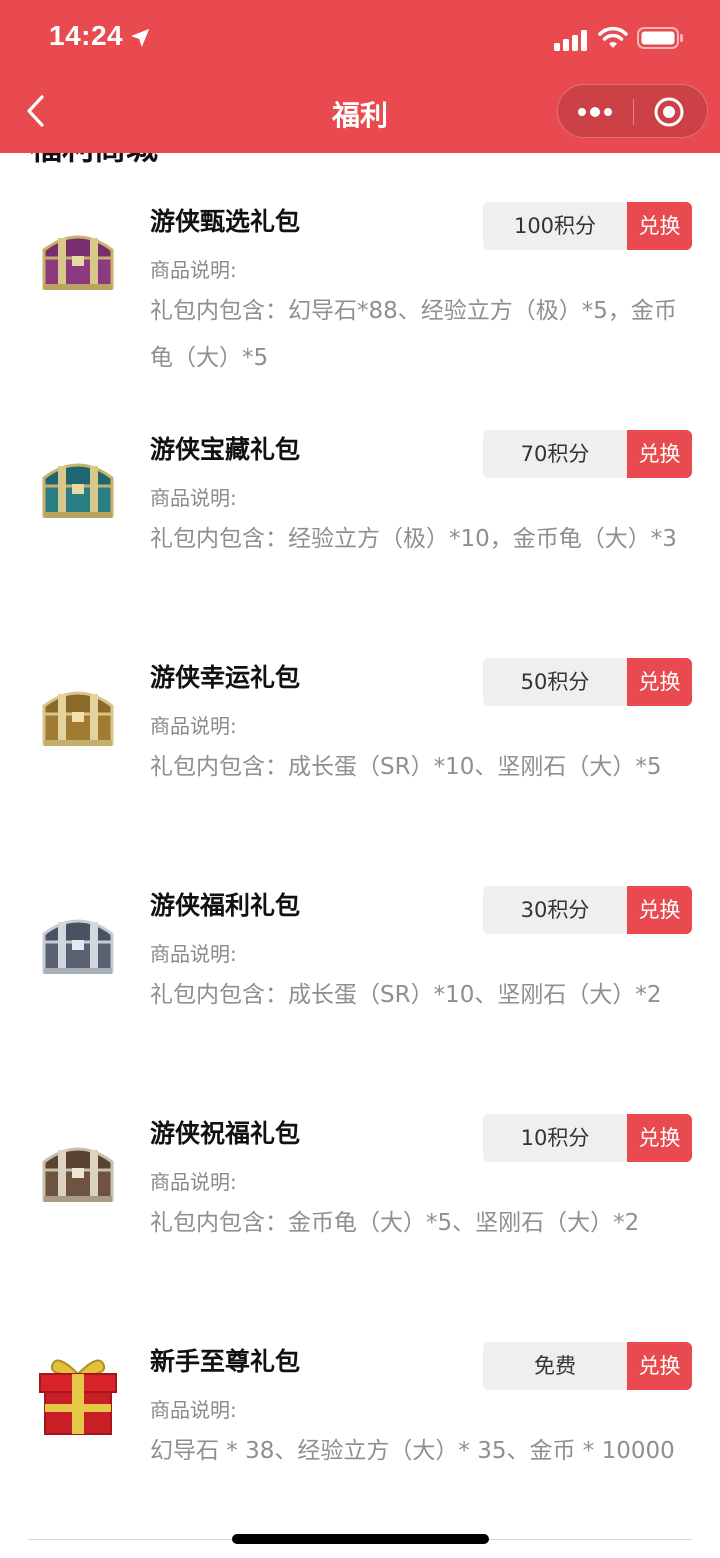 Image resolution: width=720 pixels, height=1558 pixels. Describe the element at coordinates (360, 40) in the screenshot. I see `status-bar: 14:24` at that location.